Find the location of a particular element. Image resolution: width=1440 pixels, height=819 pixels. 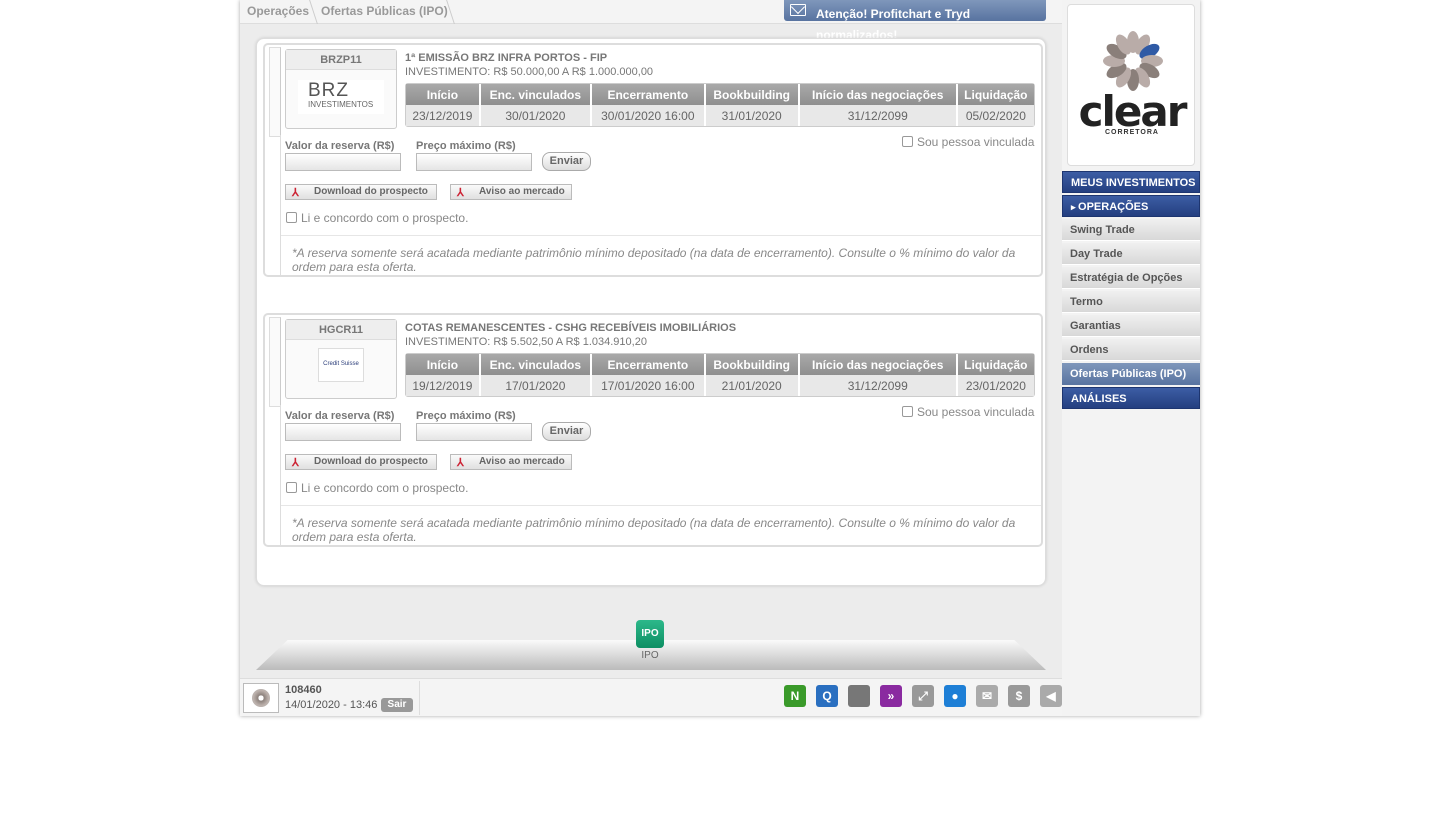

date-cell: 17/01/2020 is located at coordinates (536, 385).